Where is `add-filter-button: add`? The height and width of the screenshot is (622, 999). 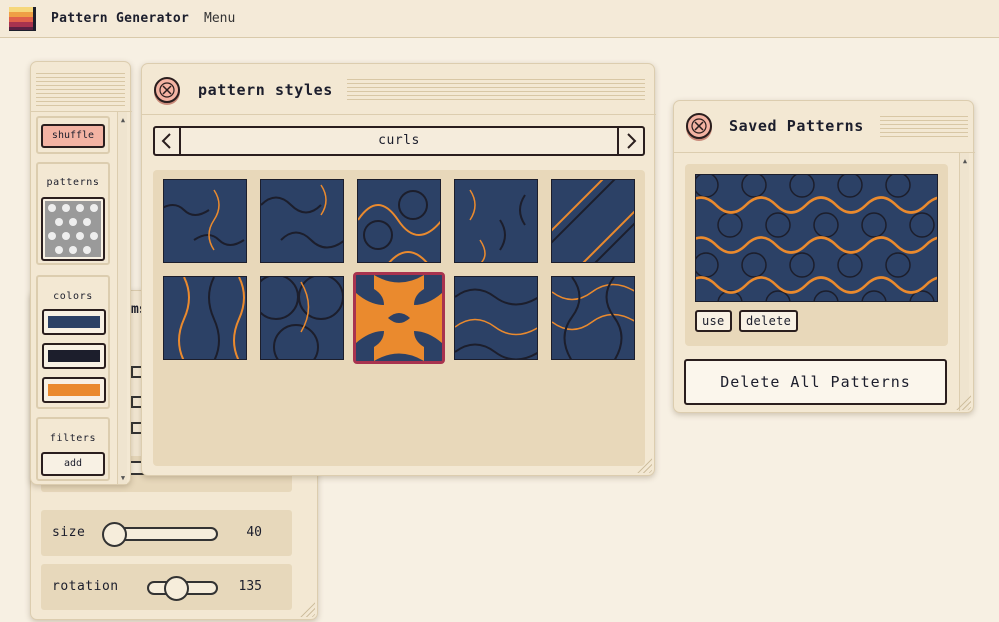 add-filter-button: add is located at coordinates (73, 464).